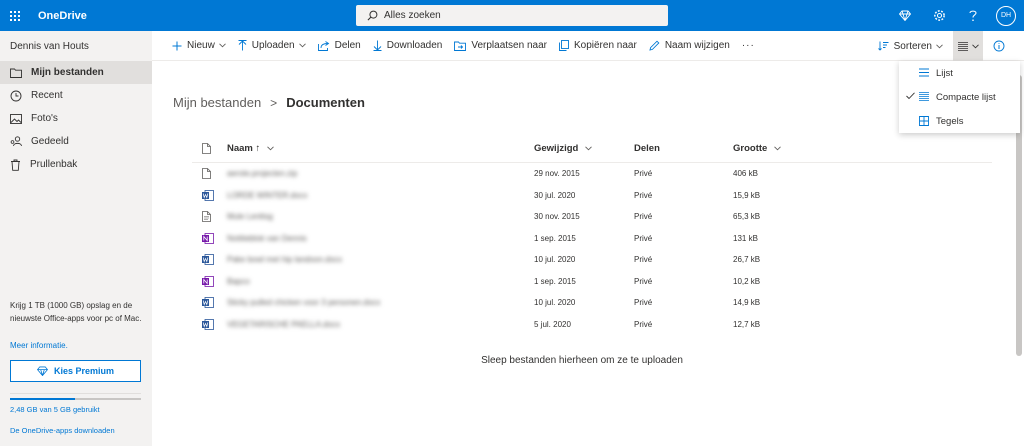 Image resolution: width=1024 pixels, height=446 pixels. What do you see at coordinates (39, 345) in the screenshot?
I see `more-info-link: Meer informatie.` at bounding box center [39, 345].